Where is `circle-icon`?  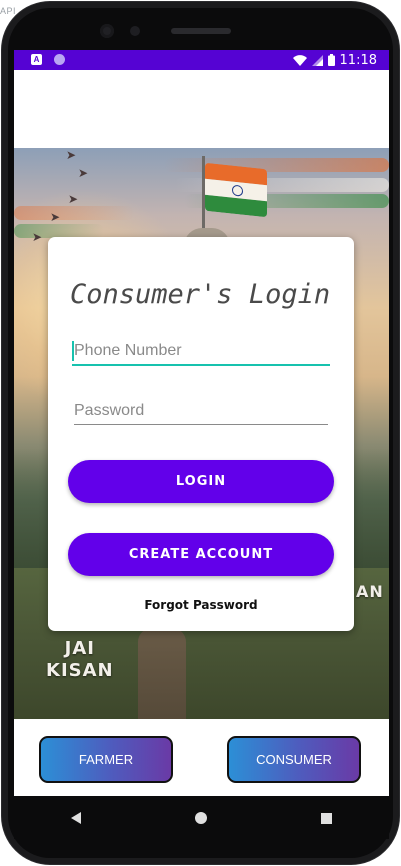
circle-icon is located at coordinates (59, 59).